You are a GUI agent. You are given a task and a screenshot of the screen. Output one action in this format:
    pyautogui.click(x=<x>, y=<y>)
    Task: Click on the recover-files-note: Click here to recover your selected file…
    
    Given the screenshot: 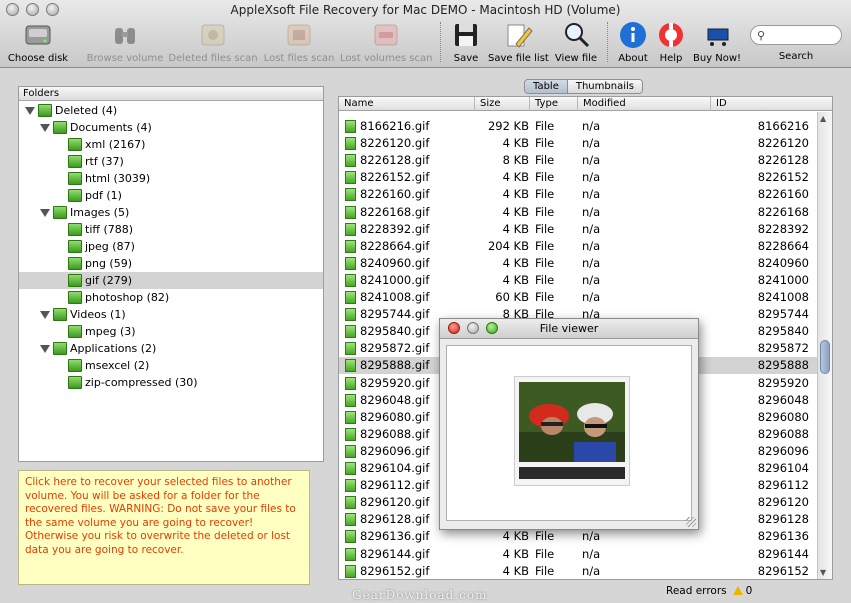 What is the action you would take?
    pyautogui.click(x=164, y=527)
    